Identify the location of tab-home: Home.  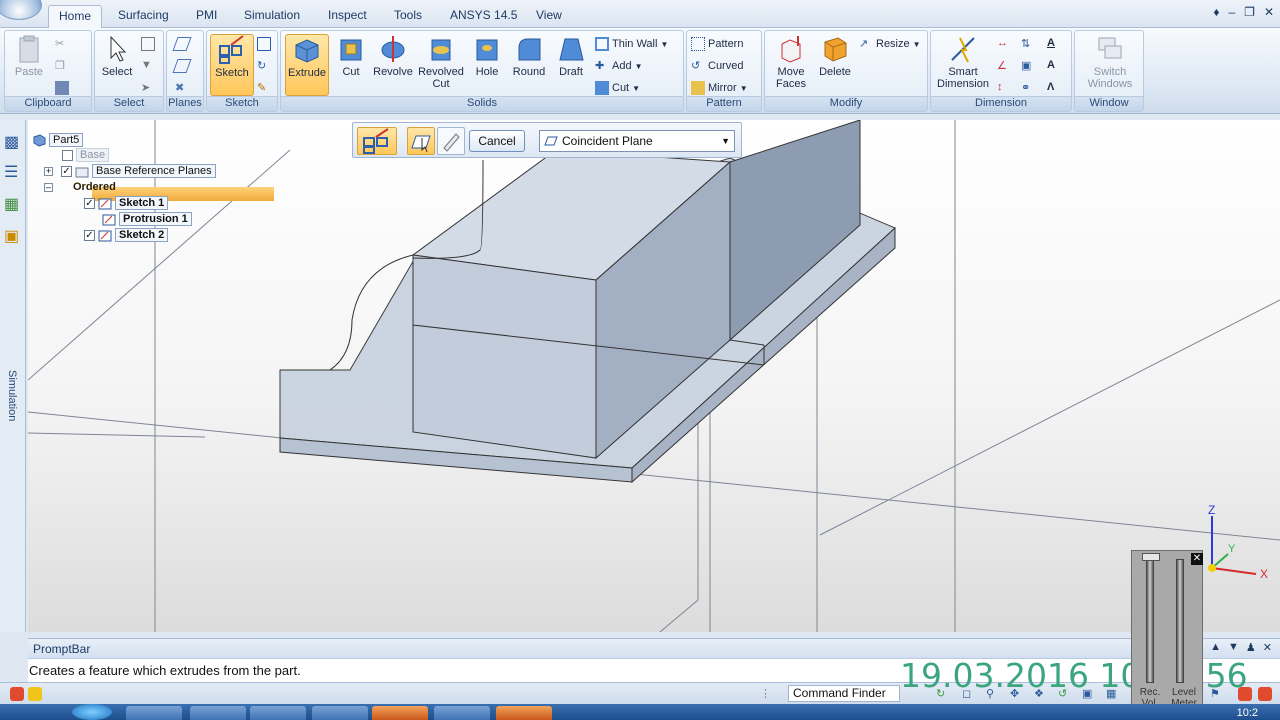
(75, 16).